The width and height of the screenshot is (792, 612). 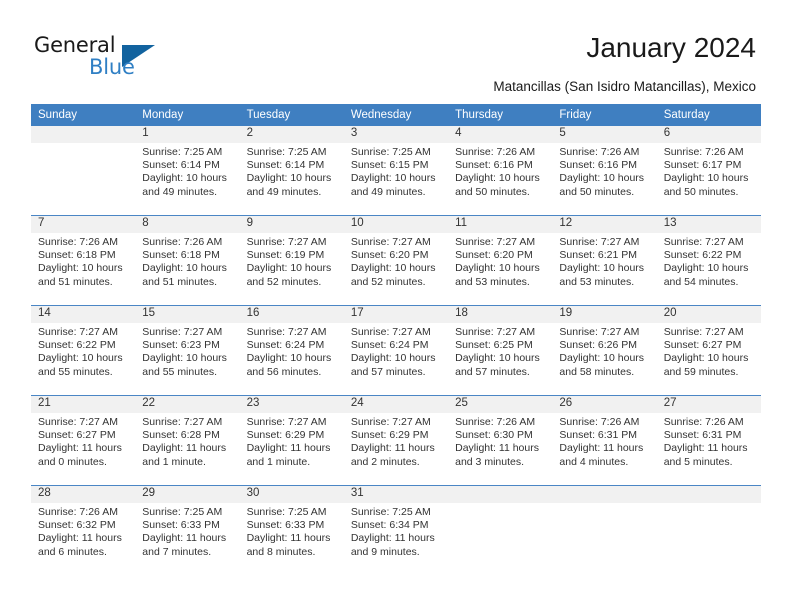 I want to click on weekday-header-wednesday: Wednesday, so click(x=396, y=115).